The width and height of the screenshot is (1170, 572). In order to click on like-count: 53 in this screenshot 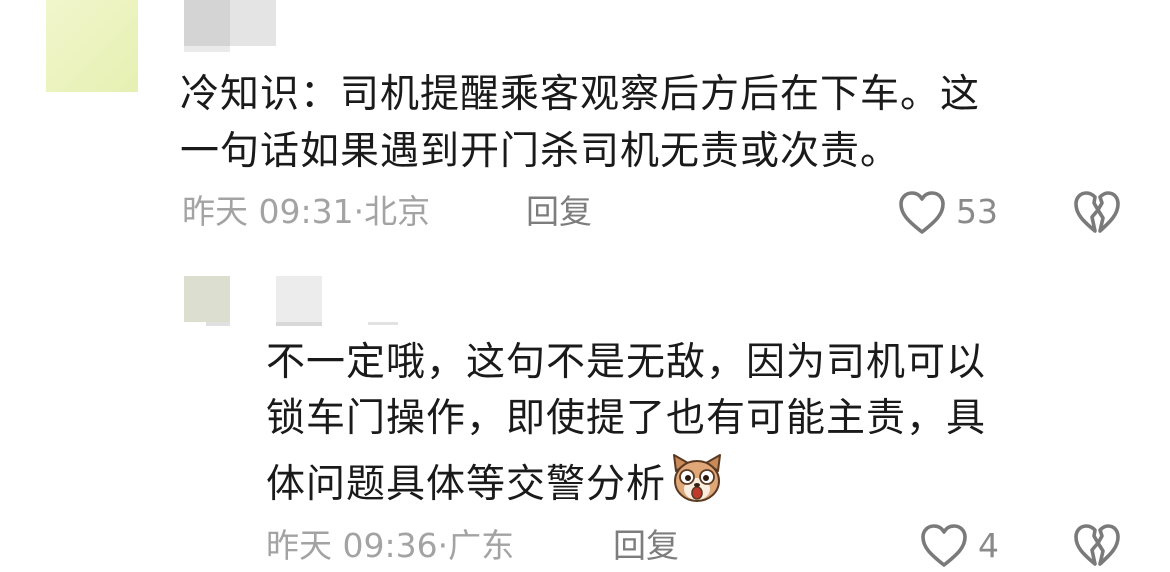, I will do `click(977, 211)`.